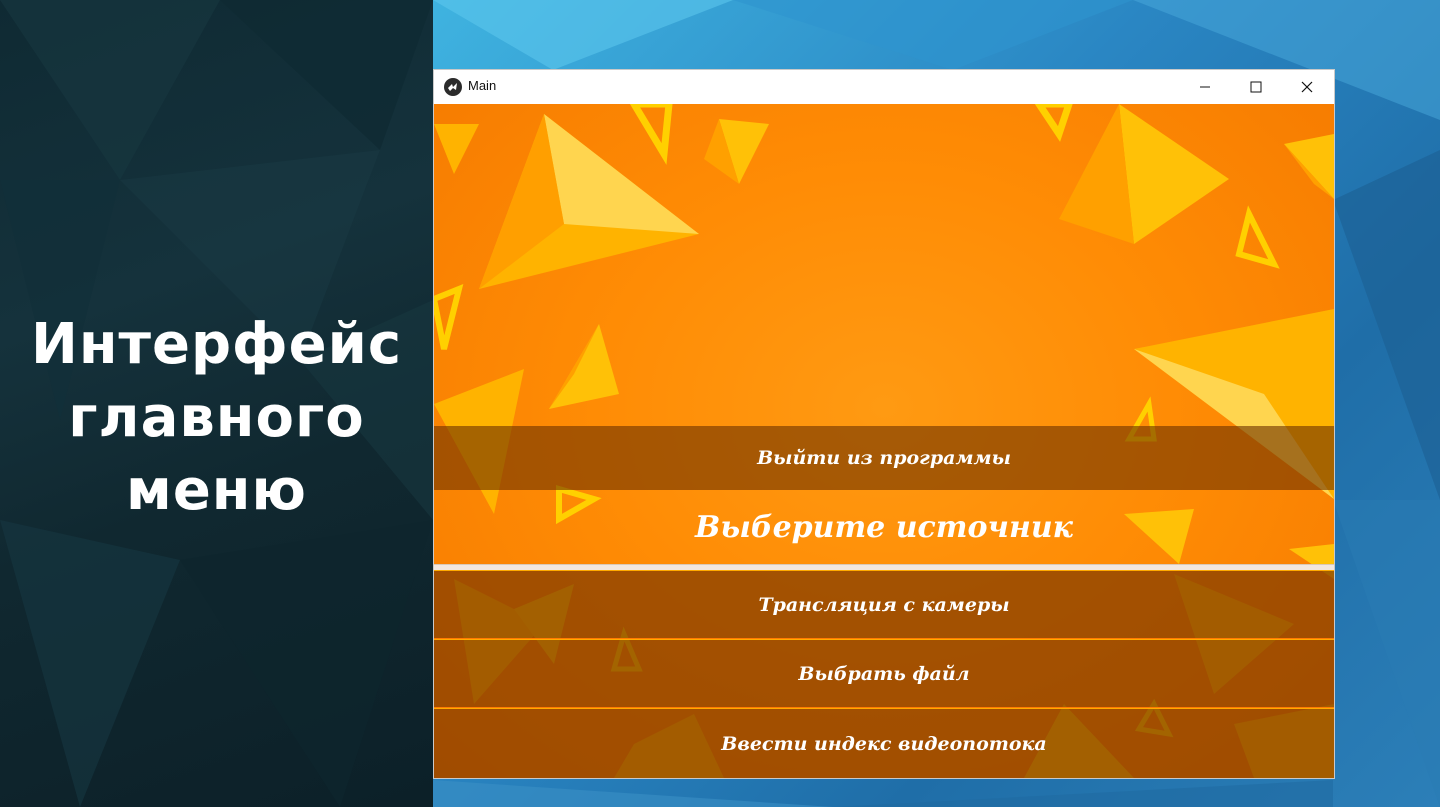 The height and width of the screenshot is (807, 1440). Describe the element at coordinates (884, 673) in the screenshot. I see `choose-file-button: Выбрать файл` at that location.